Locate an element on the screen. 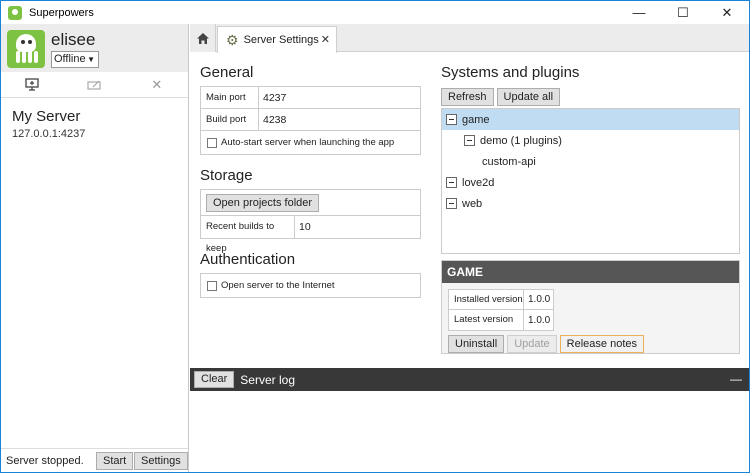 The height and width of the screenshot is (473, 750). window-controls: — ☐ ✕ is located at coordinates (683, 12).